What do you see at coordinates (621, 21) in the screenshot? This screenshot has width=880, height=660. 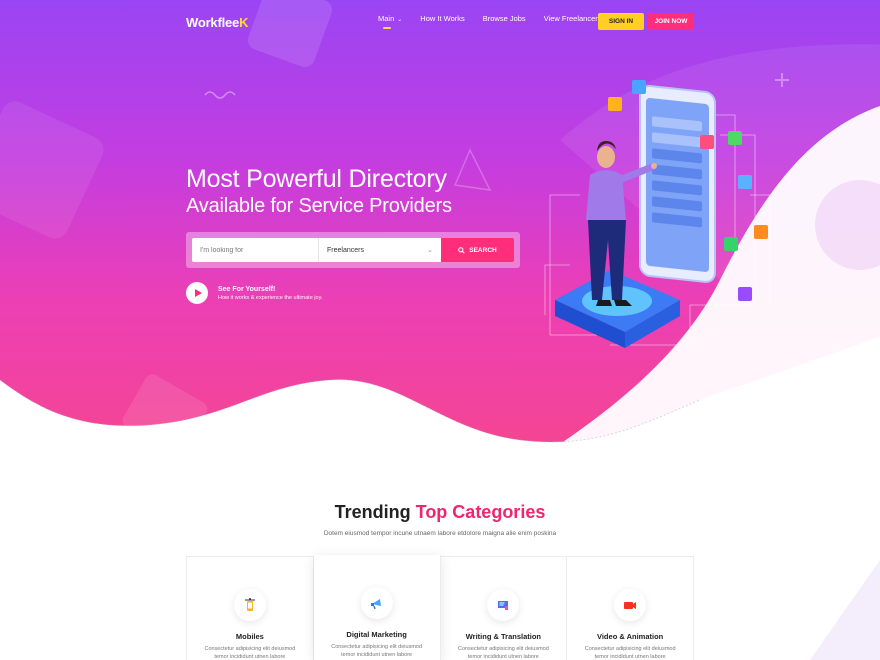 I see `sign-in-button: SIGN IN` at bounding box center [621, 21].